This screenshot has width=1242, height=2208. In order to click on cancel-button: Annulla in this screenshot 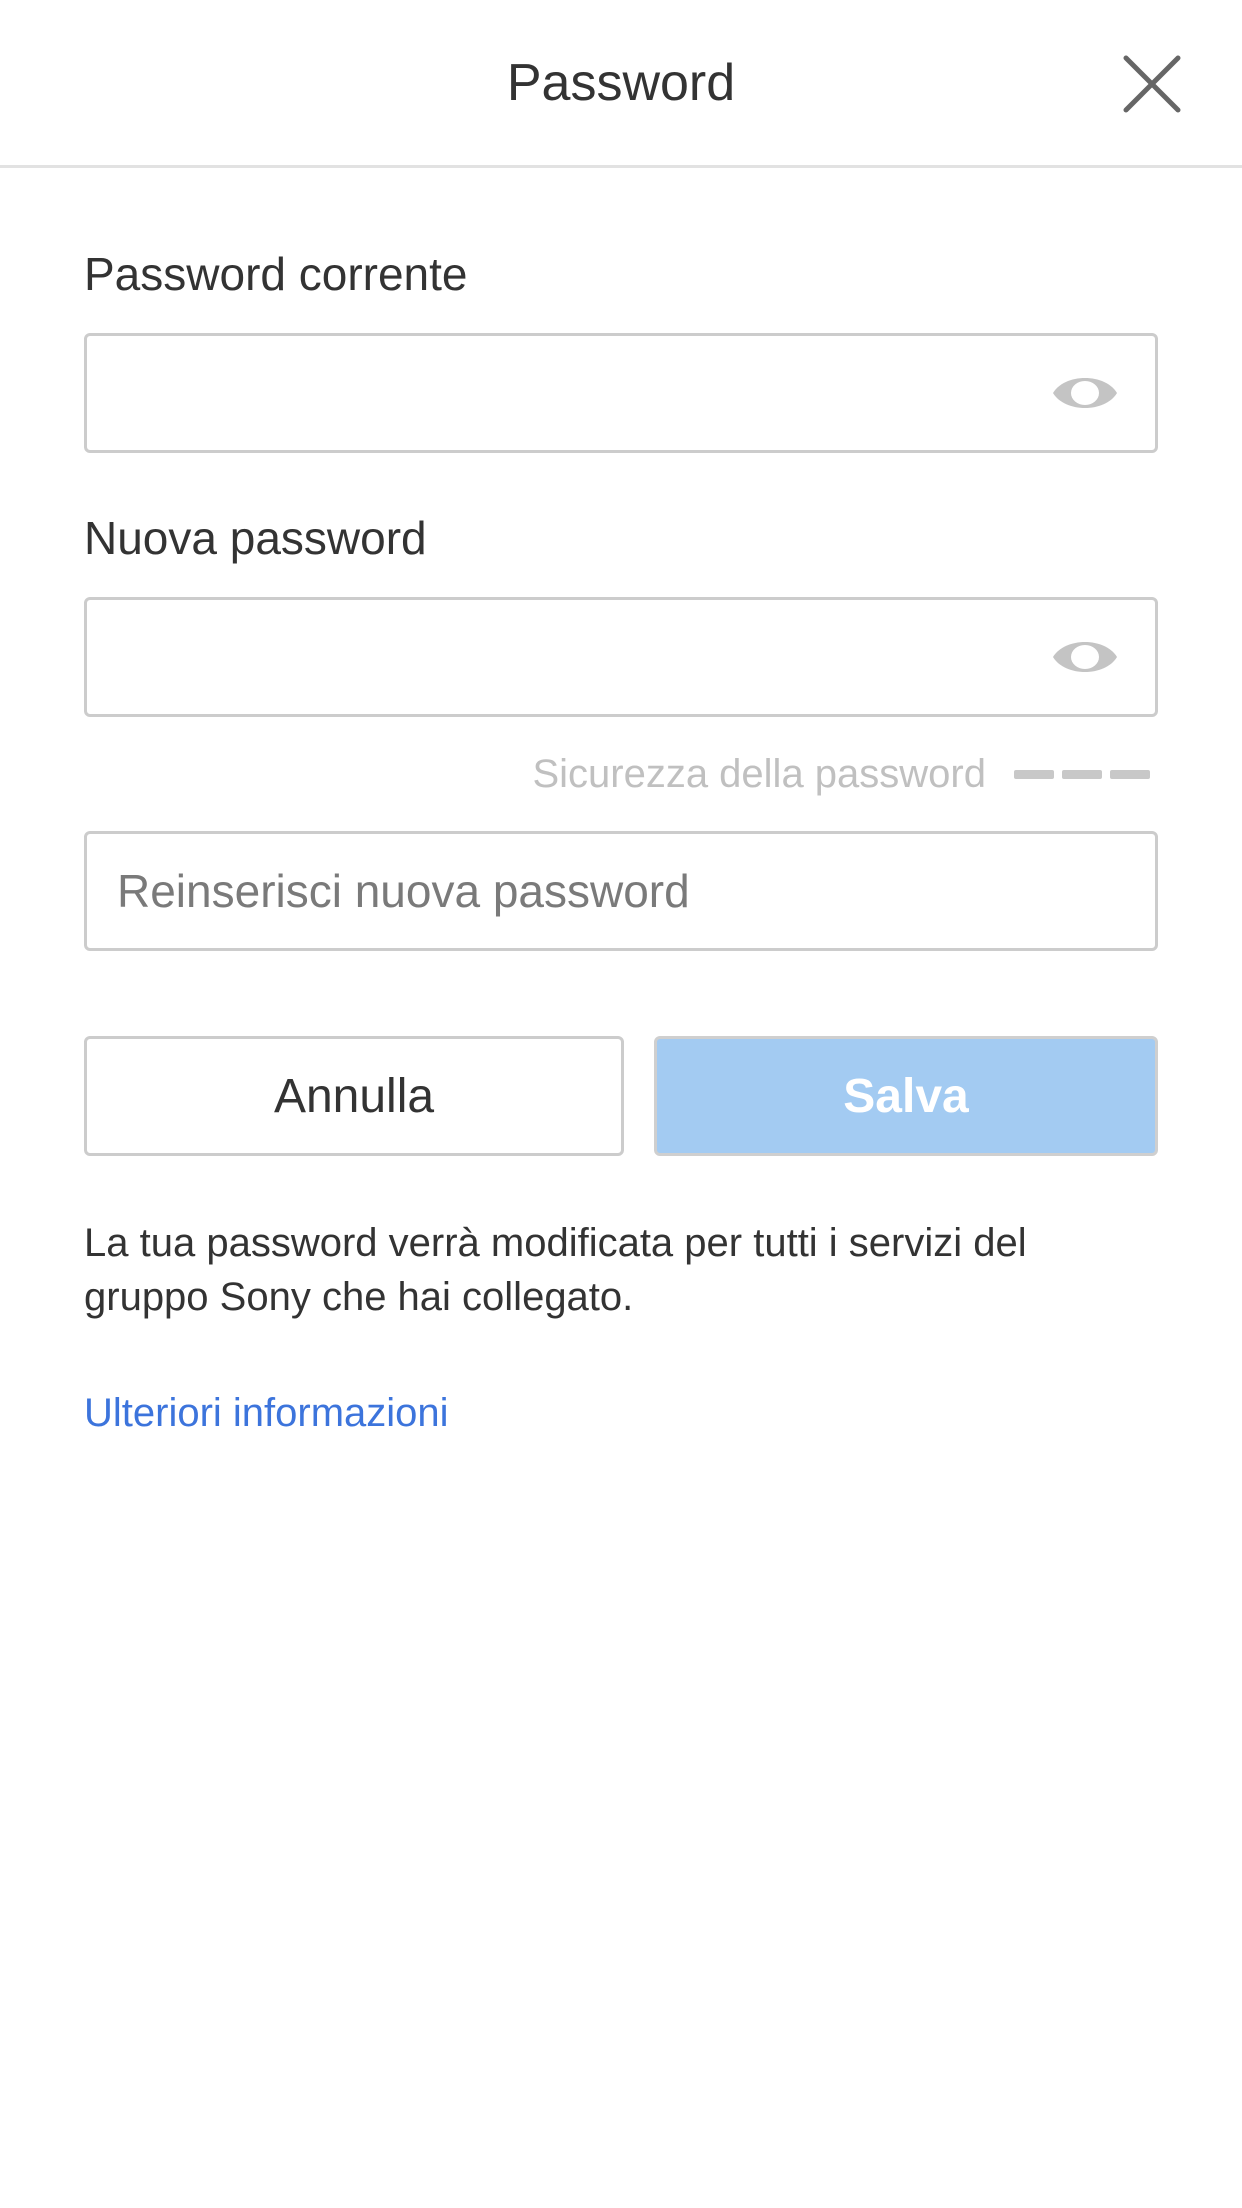, I will do `click(354, 1096)`.